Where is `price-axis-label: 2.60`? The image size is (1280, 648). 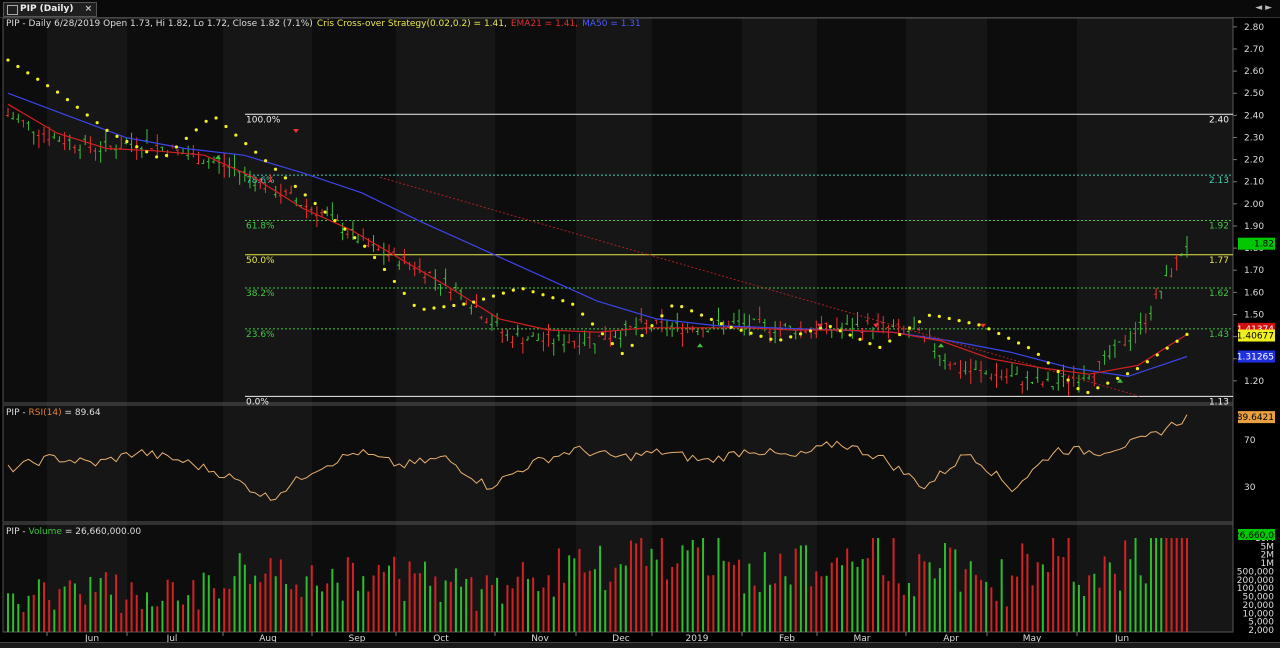
price-axis-label: 2.60 is located at coordinates (1254, 72).